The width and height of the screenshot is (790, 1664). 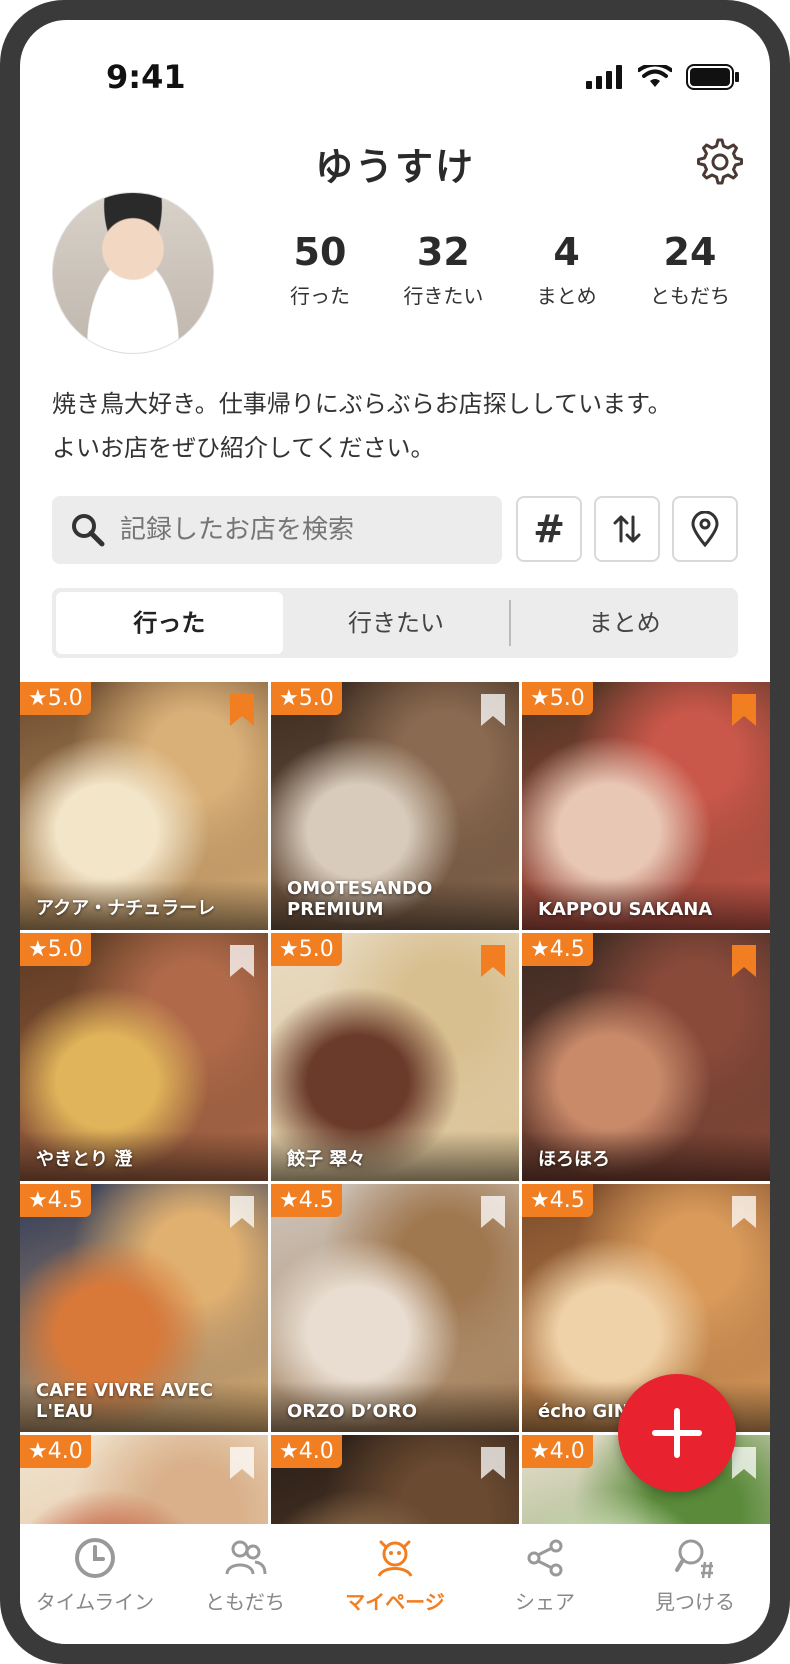 I want to click on search-bar, so click(x=277, y=530).